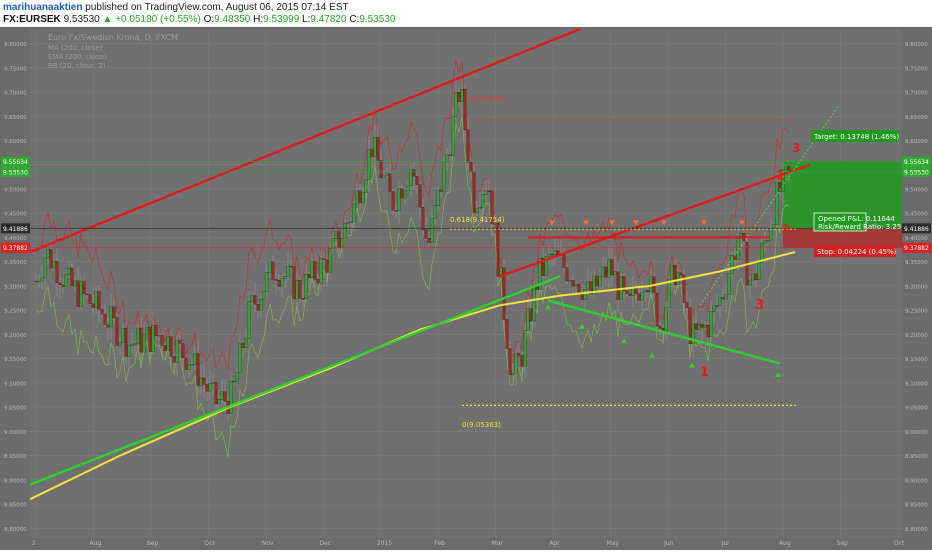  Describe the element at coordinates (916, 172) in the screenshot. I see `price-tag-right-text: 9.53530` at that location.